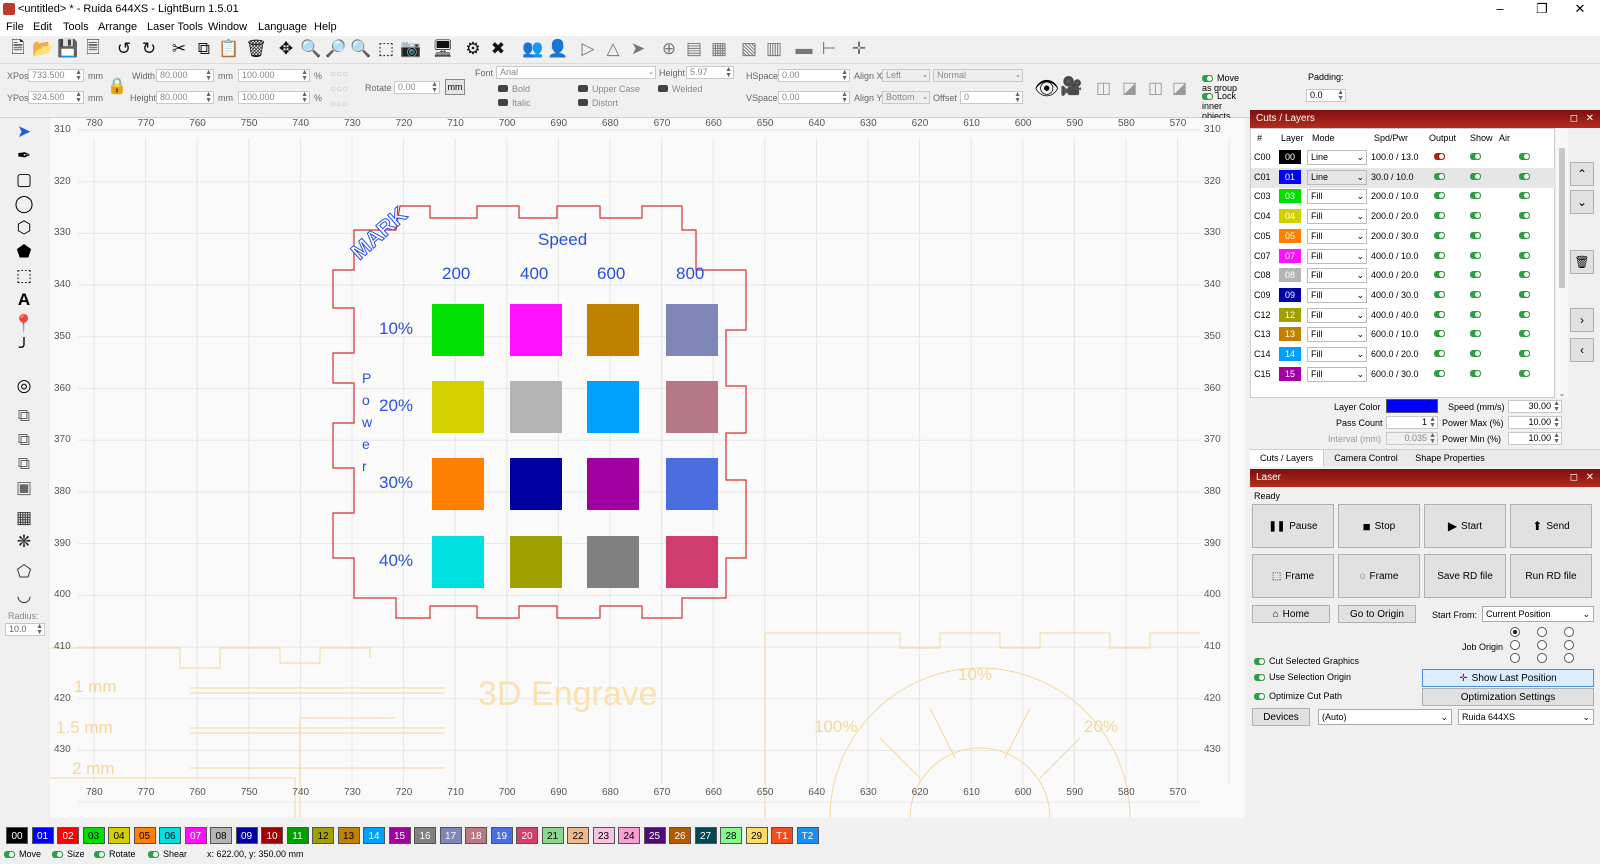  I want to click on device-select: Ruida 644XS ⌄, so click(1526, 717).